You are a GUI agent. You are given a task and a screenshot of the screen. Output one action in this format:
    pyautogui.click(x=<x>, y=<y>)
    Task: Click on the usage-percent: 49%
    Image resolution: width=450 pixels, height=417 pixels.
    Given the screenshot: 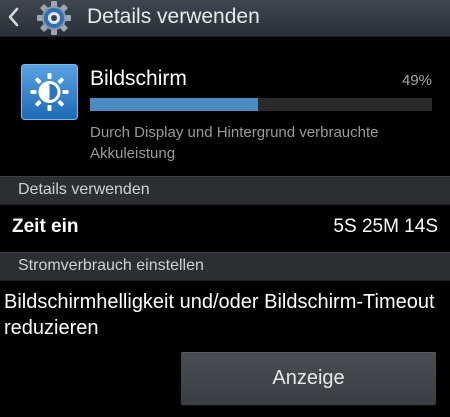 What is the action you would take?
    pyautogui.click(x=416, y=80)
    